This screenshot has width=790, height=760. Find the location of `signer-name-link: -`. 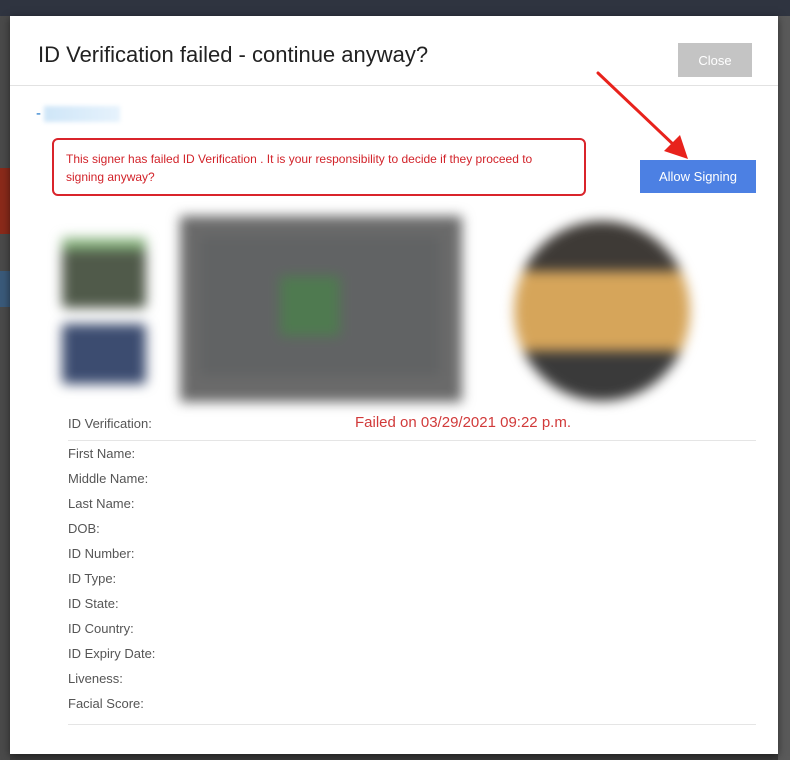

signer-name-link: - is located at coordinates (78, 114).